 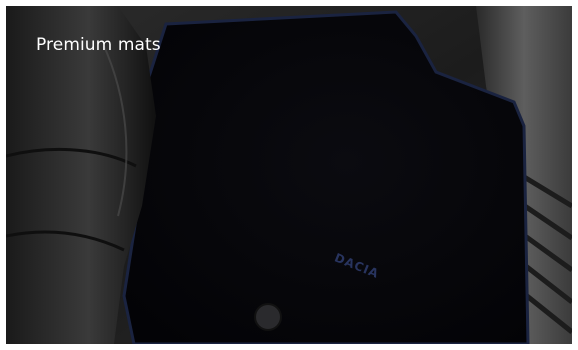 I want to click on image-caption: Premium mats, so click(x=98, y=45).